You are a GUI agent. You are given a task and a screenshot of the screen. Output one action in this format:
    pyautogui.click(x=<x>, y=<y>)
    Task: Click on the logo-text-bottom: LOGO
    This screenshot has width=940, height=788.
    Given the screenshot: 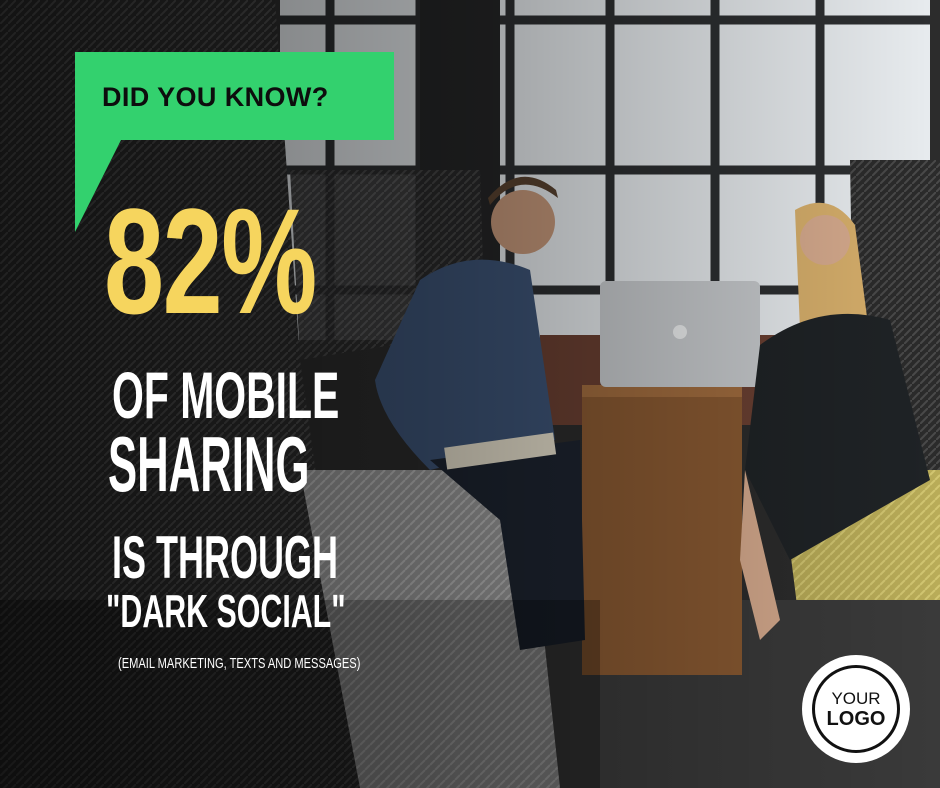 What is the action you would take?
    pyautogui.click(x=856, y=719)
    